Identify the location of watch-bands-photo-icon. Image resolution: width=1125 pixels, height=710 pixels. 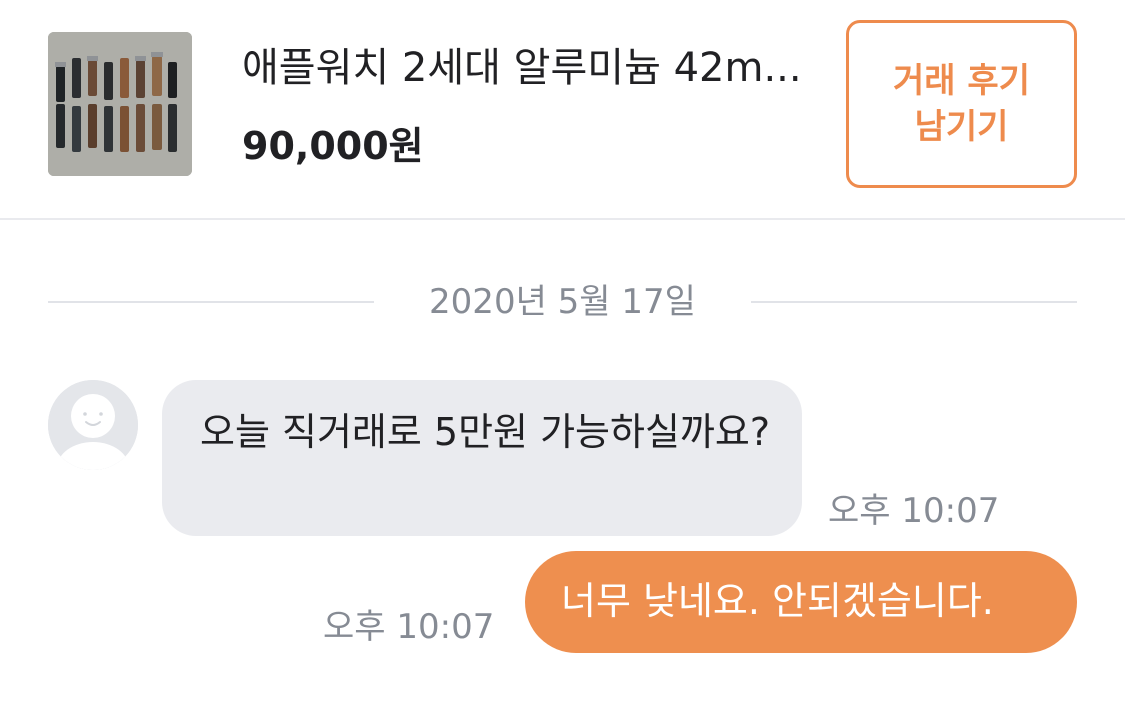
(120, 104).